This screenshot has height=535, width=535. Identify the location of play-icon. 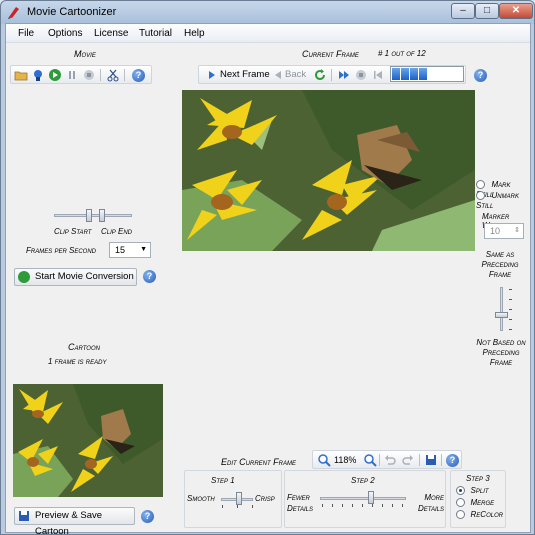
(55, 75).